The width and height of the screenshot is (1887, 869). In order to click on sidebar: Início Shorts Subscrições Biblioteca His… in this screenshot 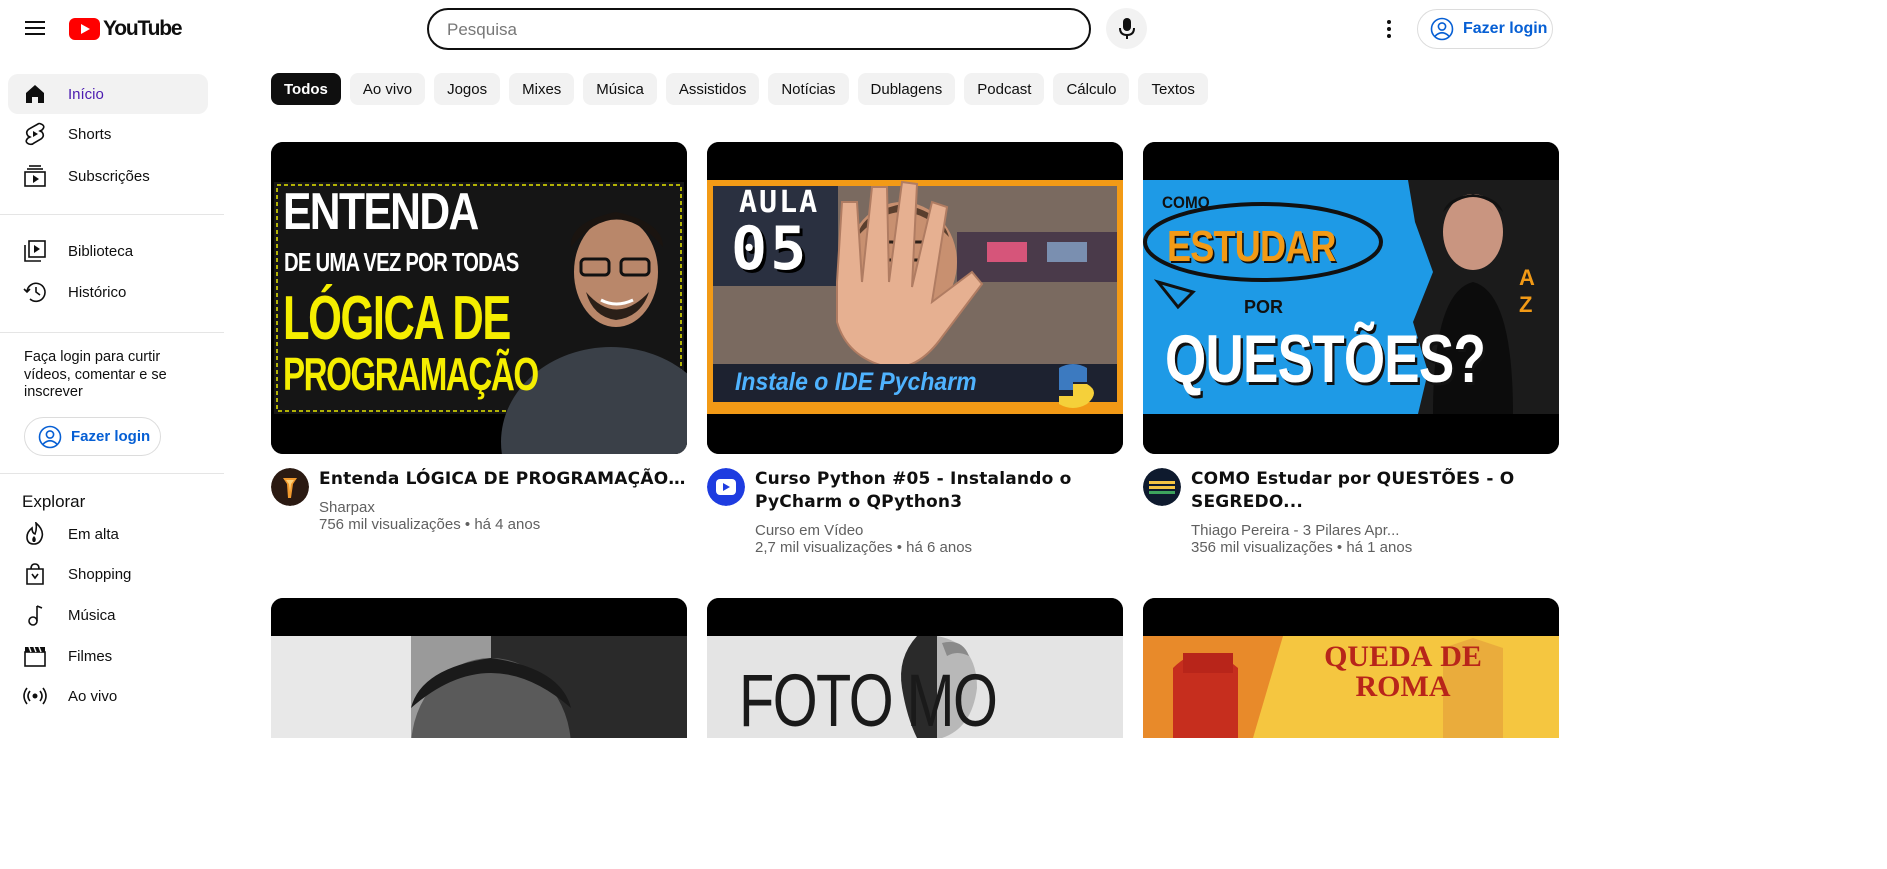, I will do `click(112, 462)`.